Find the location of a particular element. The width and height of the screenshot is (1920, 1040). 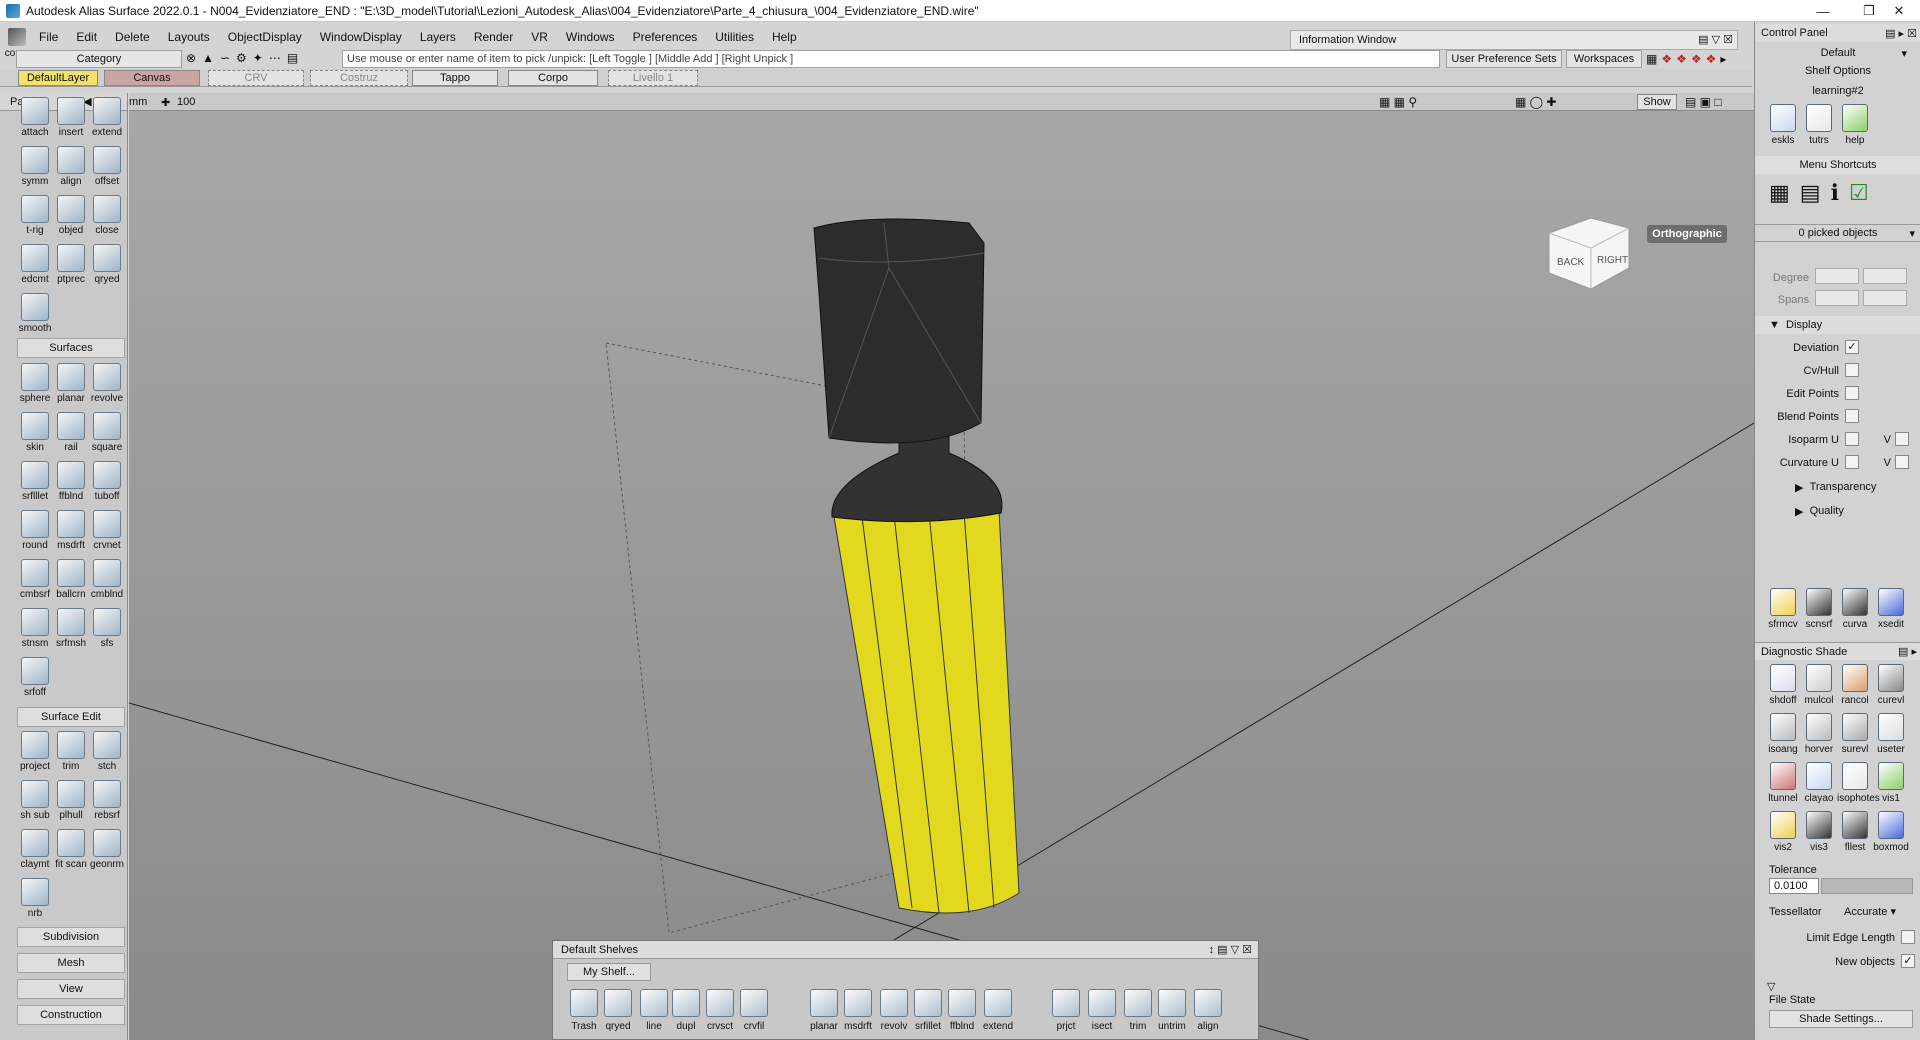

section-surface-edit: Surface Edit is located at coordinates (71, 717).